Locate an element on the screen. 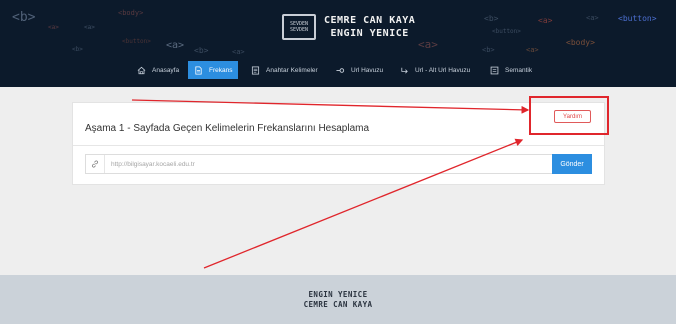 The height and width of the screenshot is (324, 676). share-icon is located at coordinates (404, 70).